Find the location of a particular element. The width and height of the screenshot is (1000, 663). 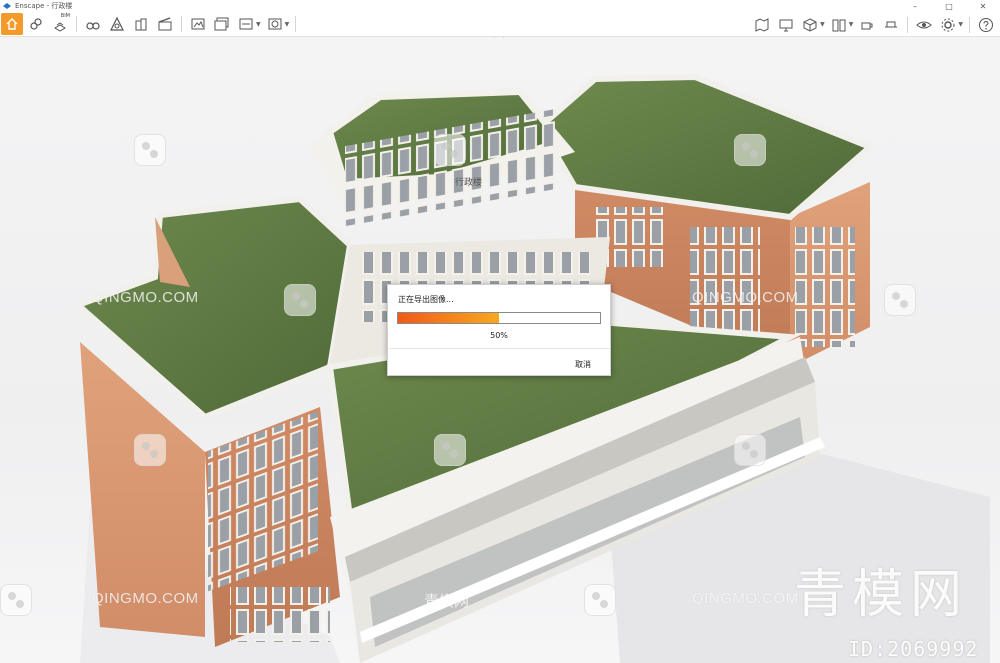

close-button: ✕ is located at coordinates (983, 6).